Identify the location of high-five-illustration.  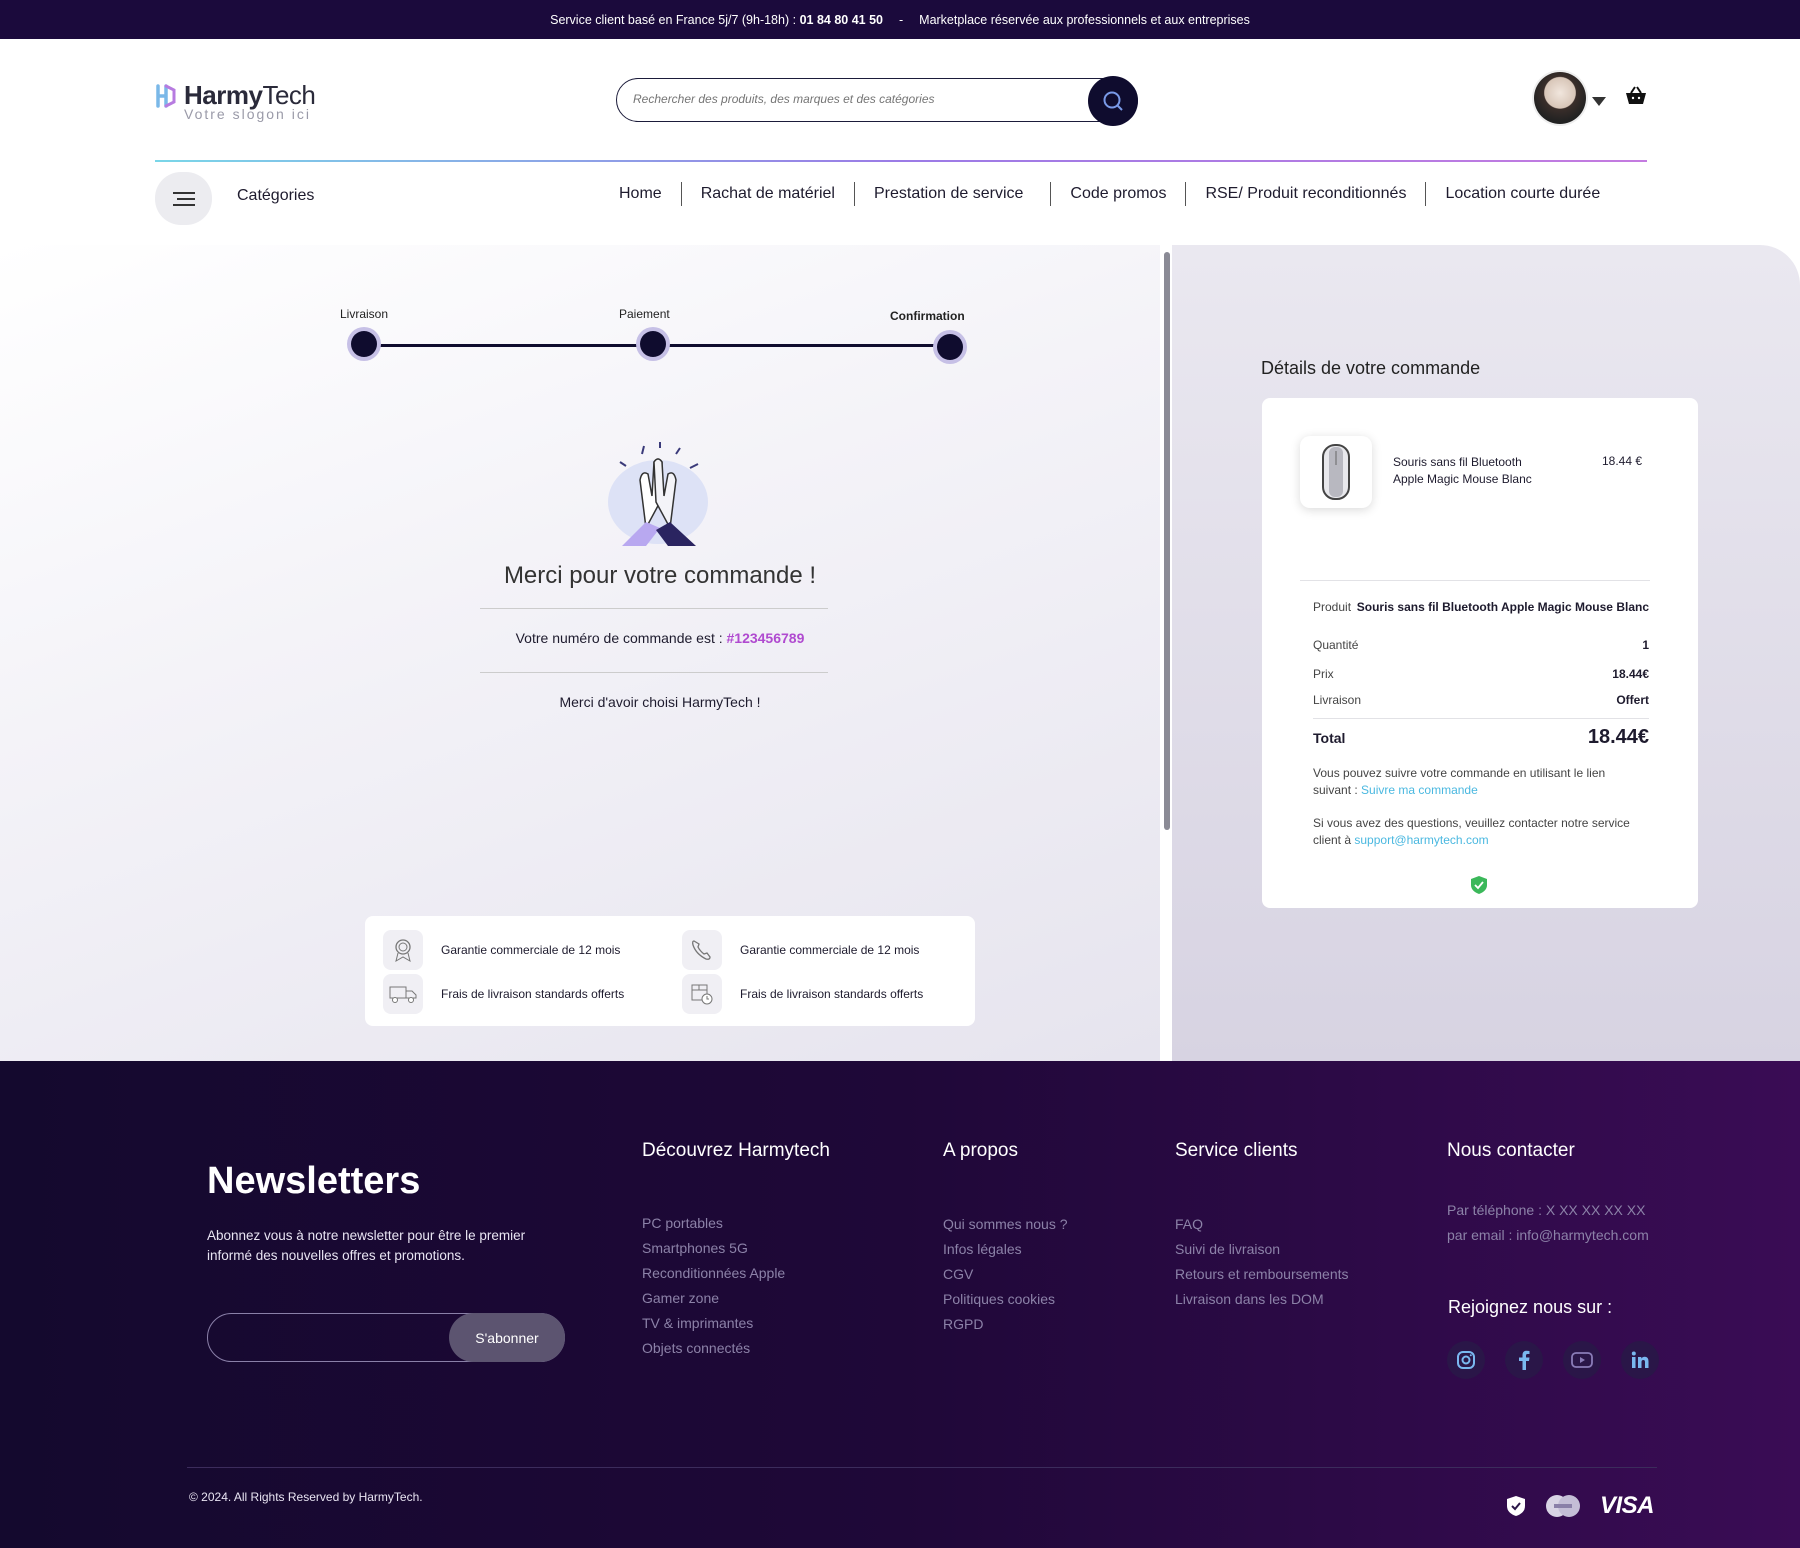
(658, 494).